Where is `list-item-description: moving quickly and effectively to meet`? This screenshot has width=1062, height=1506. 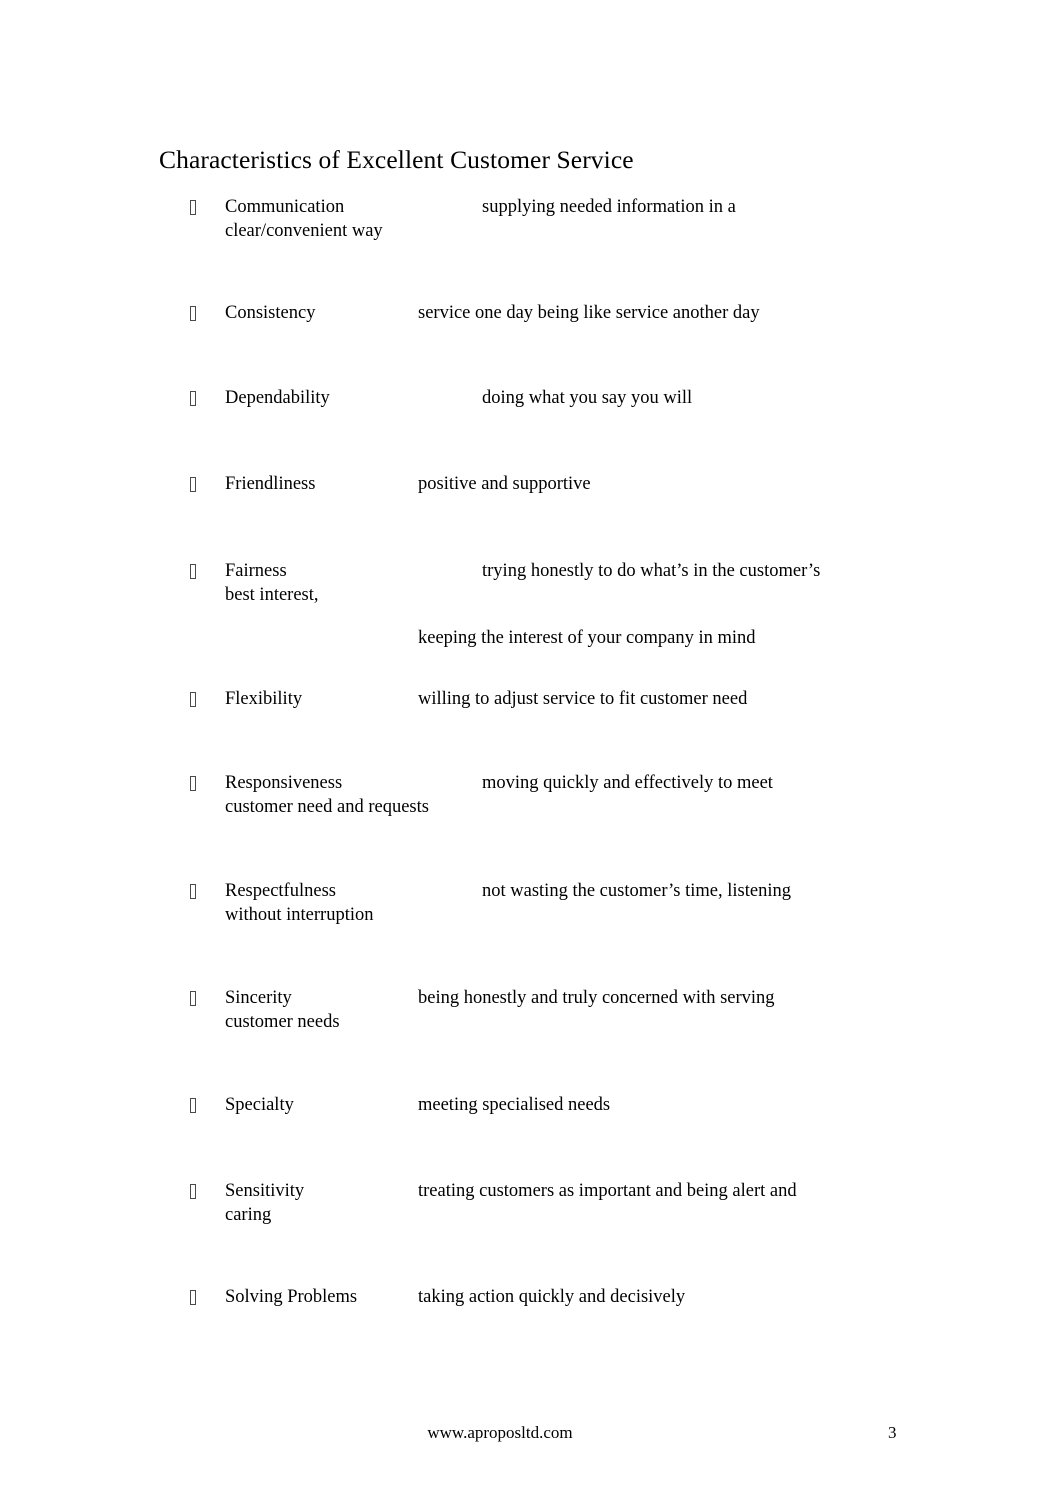
list-item-description: moving quickly and effectively to meet is located at coordinates (627, 783).